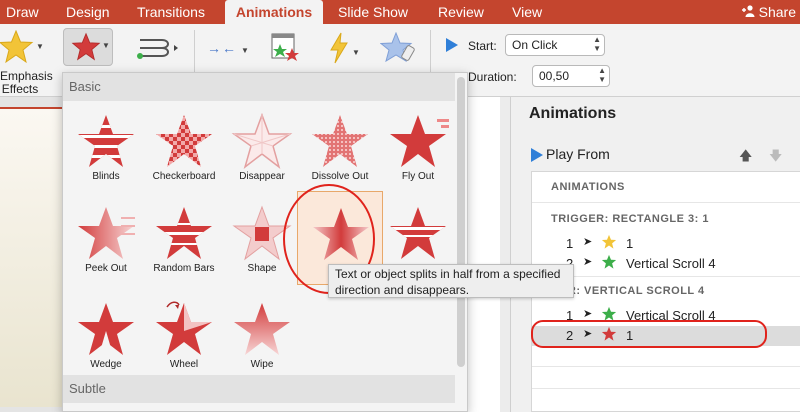 This screenshot has width=800, height=412. I want to click on star-brush-icon, so click(397, 47).